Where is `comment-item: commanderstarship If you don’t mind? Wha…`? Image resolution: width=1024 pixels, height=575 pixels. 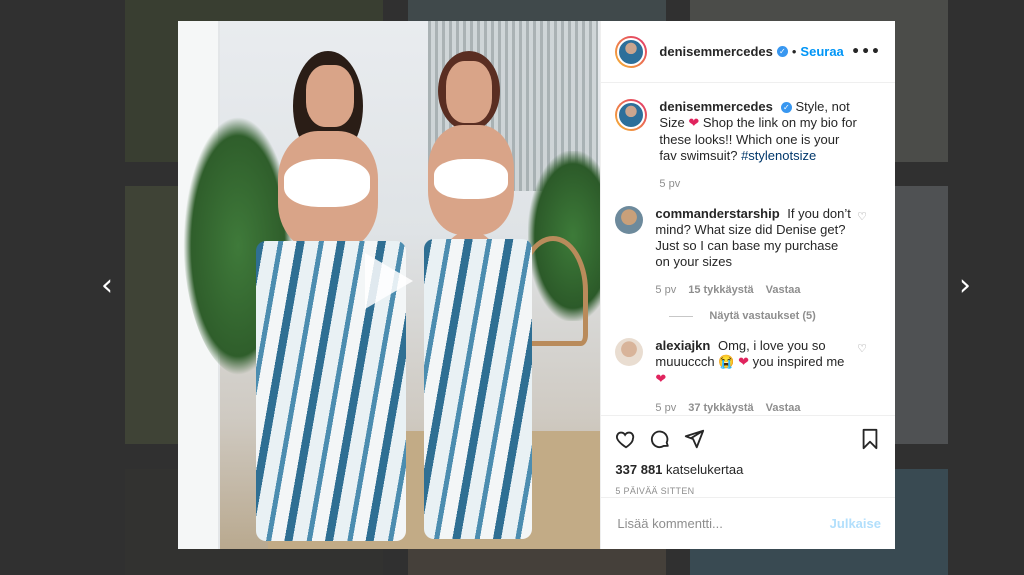 comment-item: commanderstarship If you don’t mind? Wha… is located at coordinates (748, 252).